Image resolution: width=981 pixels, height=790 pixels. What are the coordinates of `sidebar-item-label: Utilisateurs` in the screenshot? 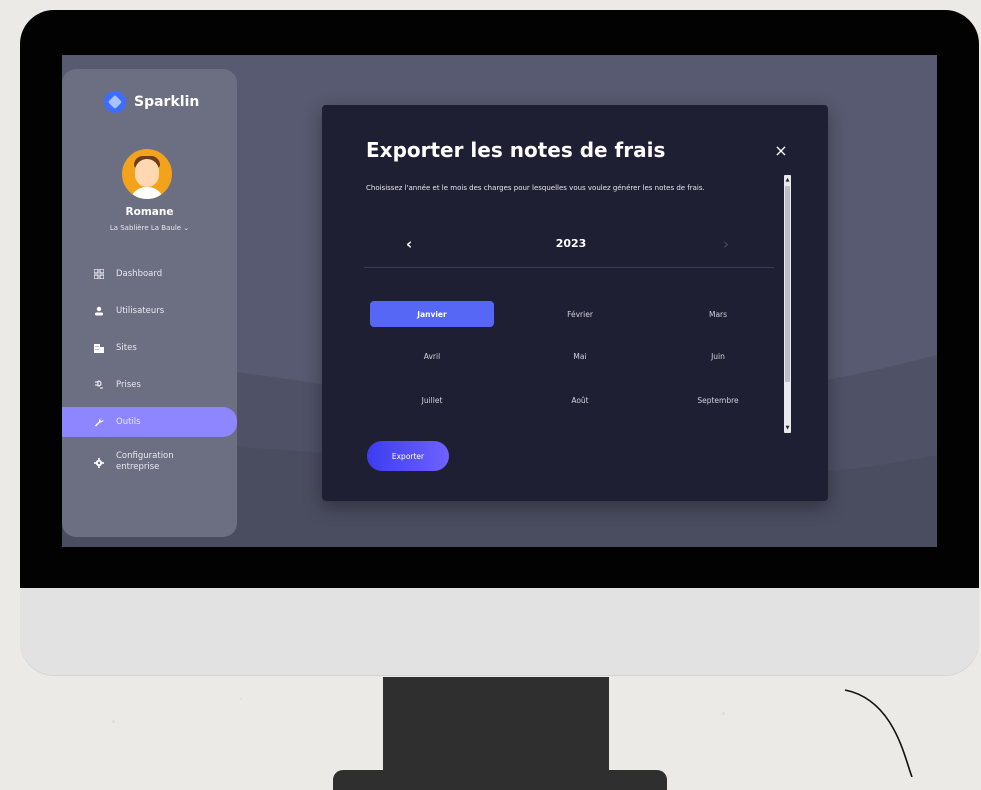 It's located at (140, 311).